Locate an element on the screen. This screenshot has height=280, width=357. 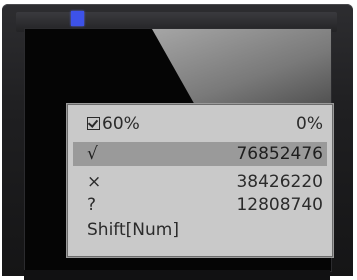
checkbox-icon is located at coordinates (93, 123).